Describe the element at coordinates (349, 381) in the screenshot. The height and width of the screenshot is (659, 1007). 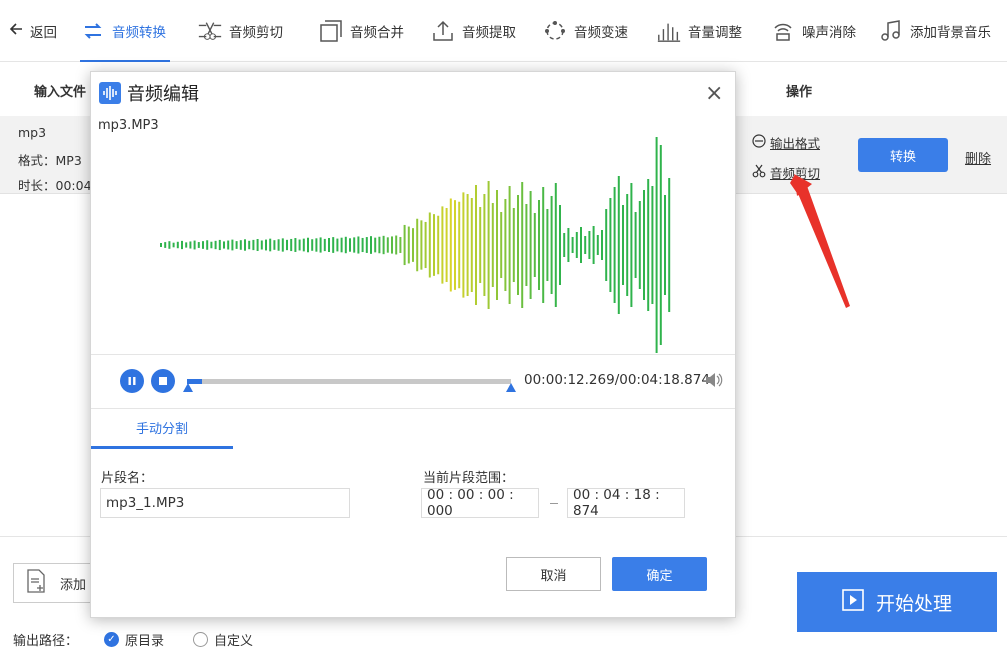
I see `seek-track` at that location.